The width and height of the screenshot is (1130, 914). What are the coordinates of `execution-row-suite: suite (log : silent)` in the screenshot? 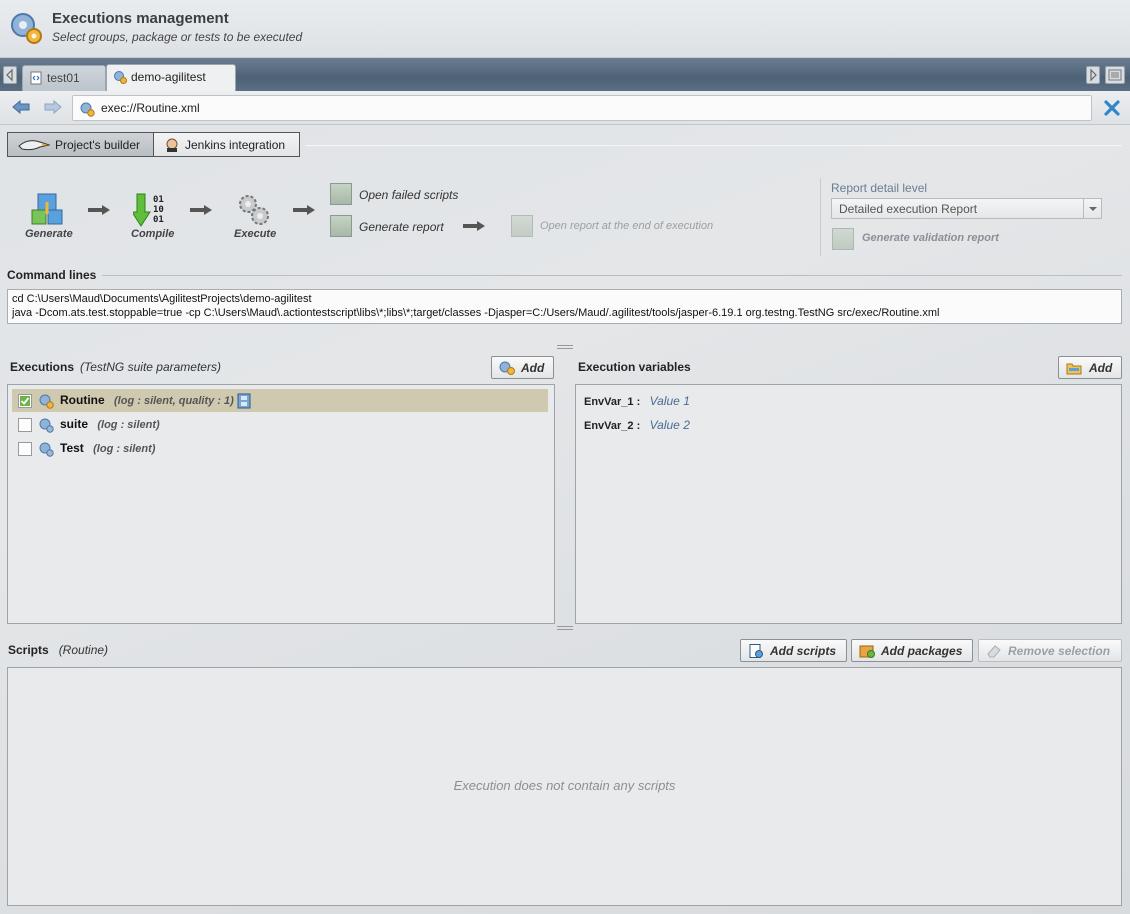 It's located at (280, 424).